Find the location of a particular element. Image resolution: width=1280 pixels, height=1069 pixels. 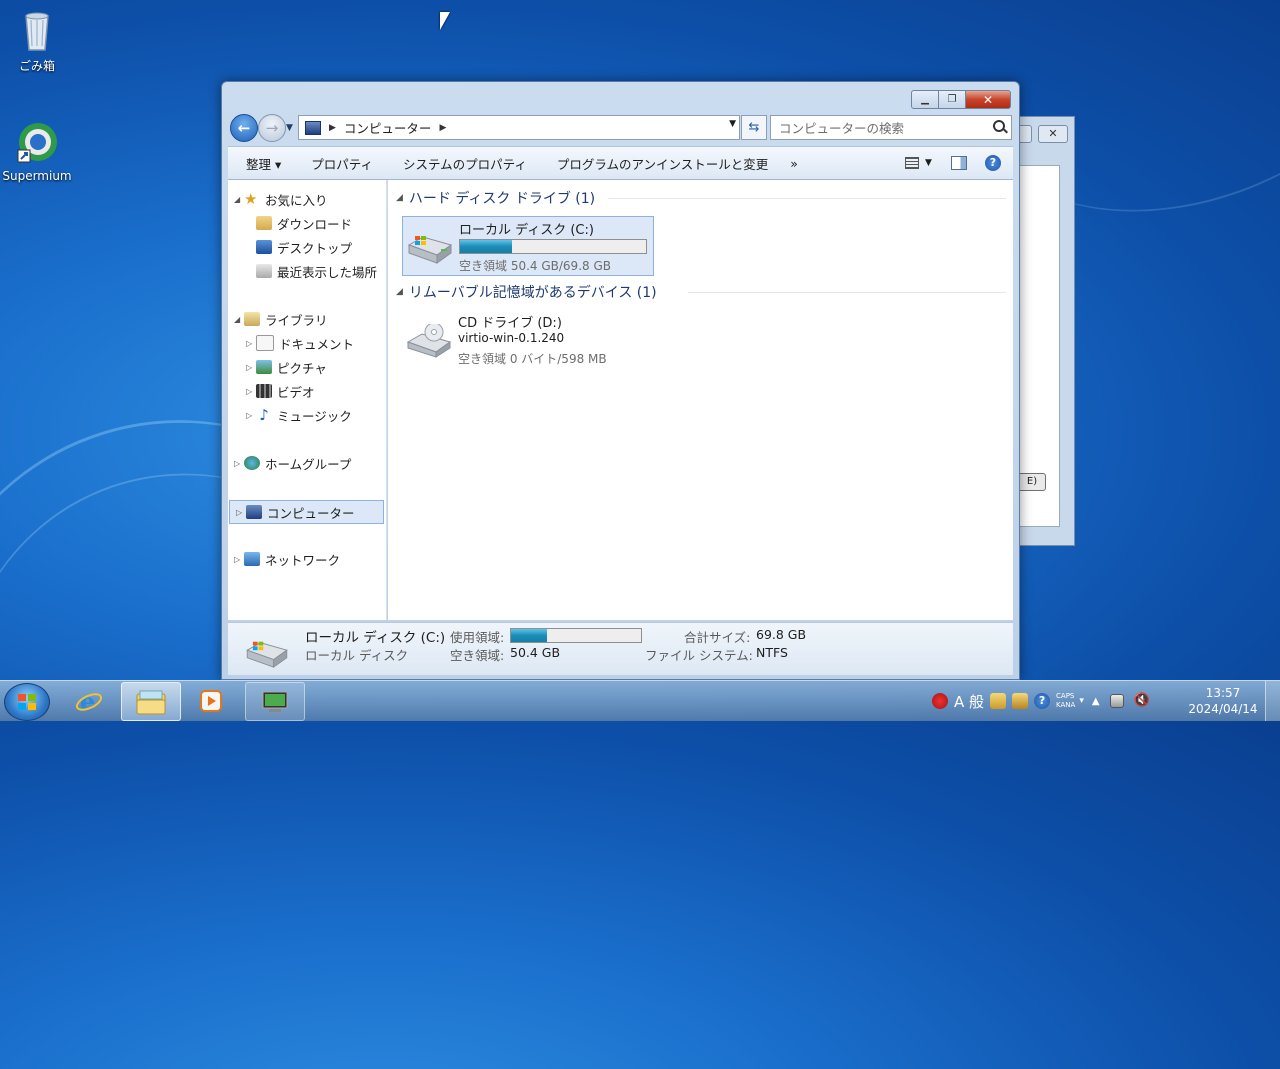

pictures-icon is located at coordinates (264, 367).